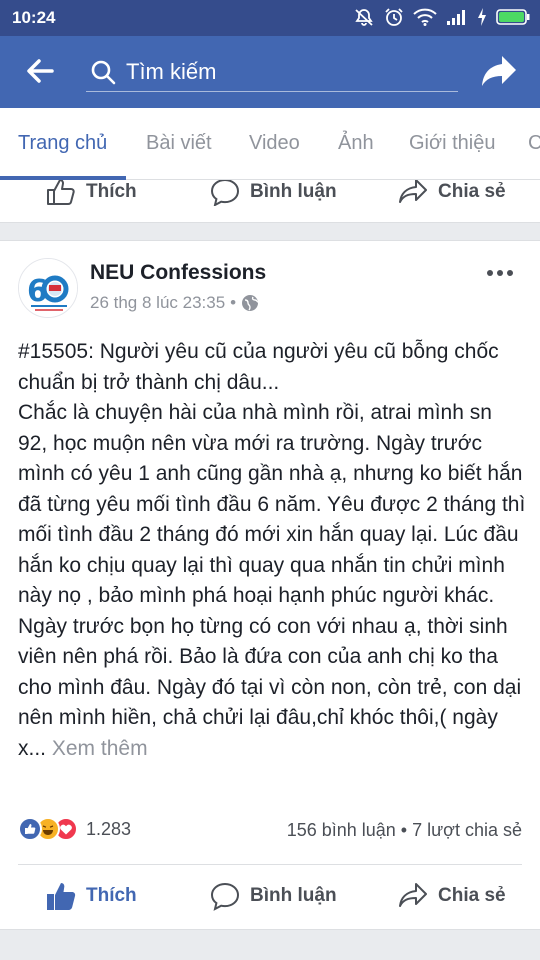  I want to click on tab-home: Trang chủ, so click(62, 143).